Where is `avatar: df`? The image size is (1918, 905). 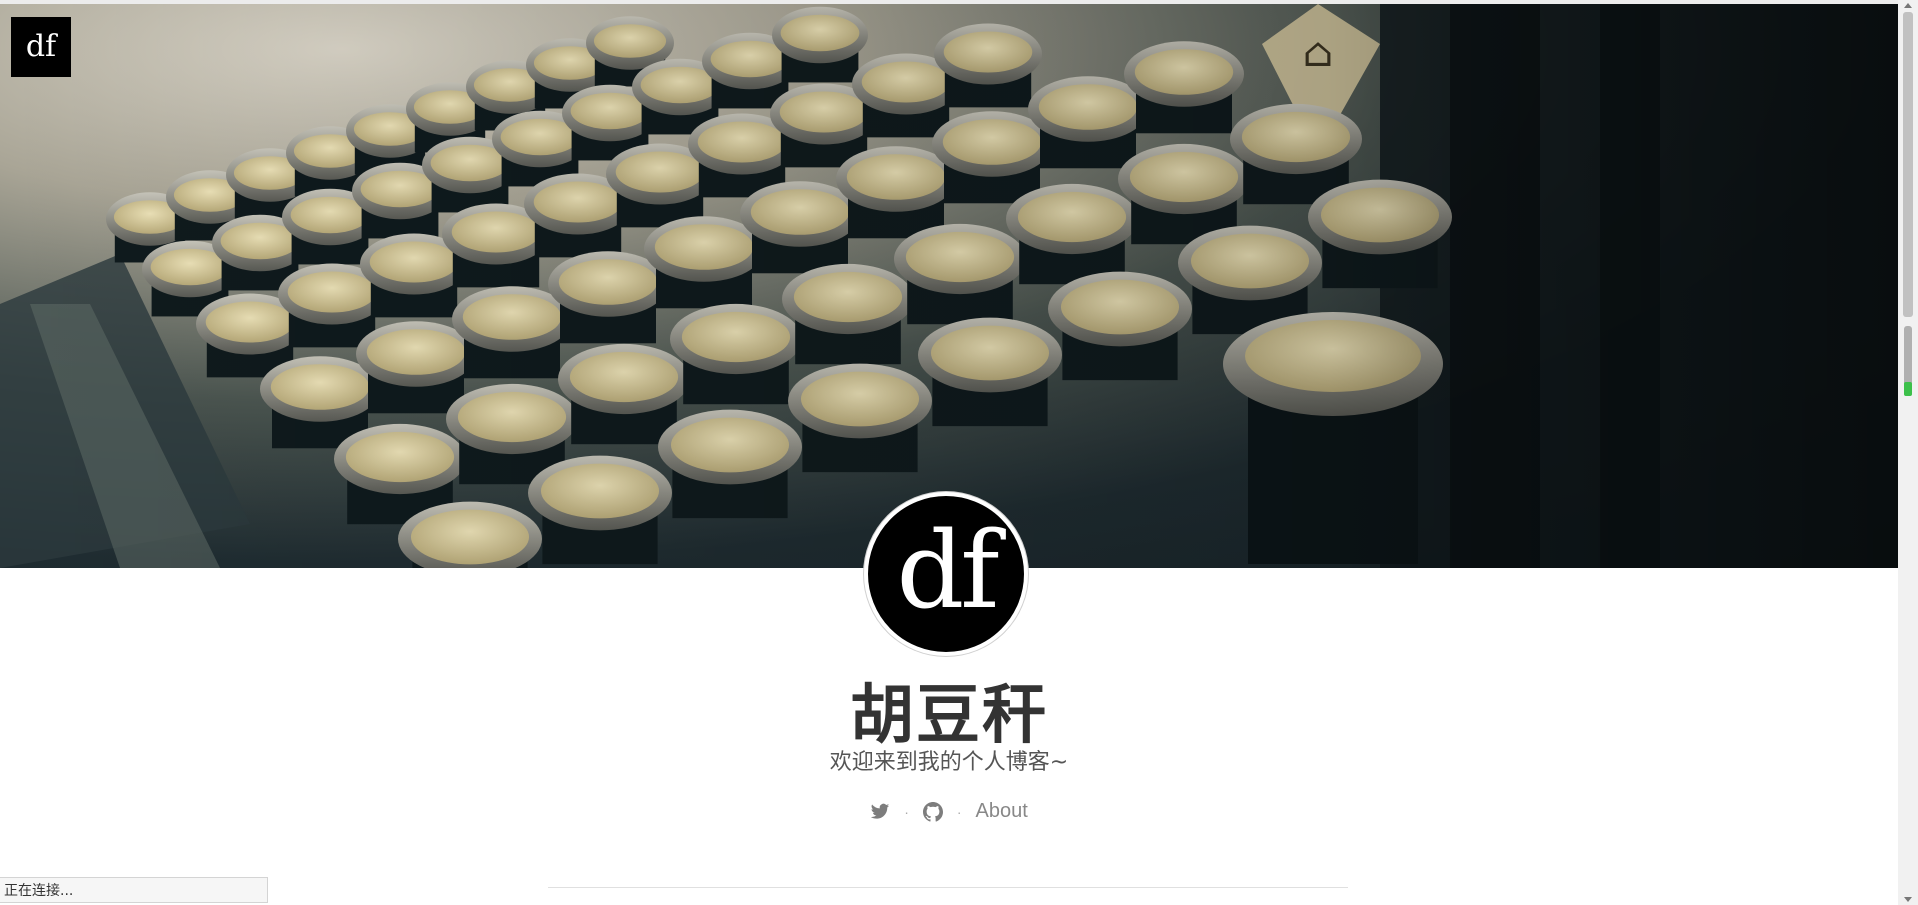 avatar: df is located at coordinates (946, 574).